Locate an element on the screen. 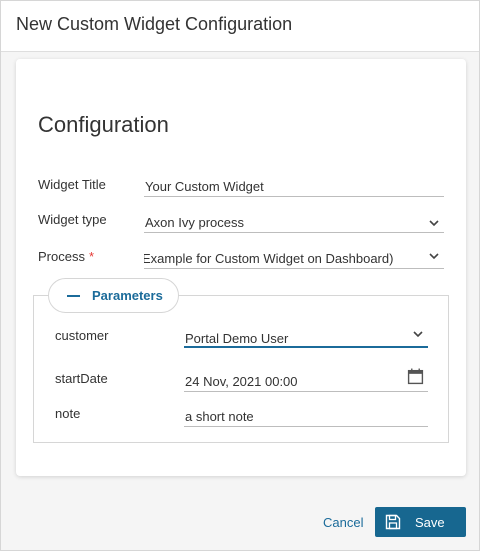 Image resolution: width=480 pixels, height=551 pixels. customer-label: customer is located at coordinates (82, 335).